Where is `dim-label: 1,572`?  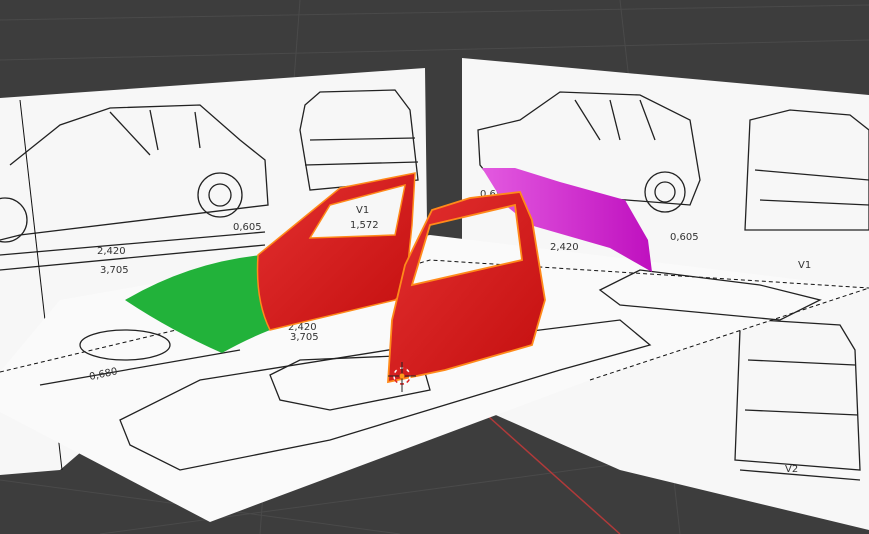
dim-label: 1,572 is located at coordinates (364, 225).